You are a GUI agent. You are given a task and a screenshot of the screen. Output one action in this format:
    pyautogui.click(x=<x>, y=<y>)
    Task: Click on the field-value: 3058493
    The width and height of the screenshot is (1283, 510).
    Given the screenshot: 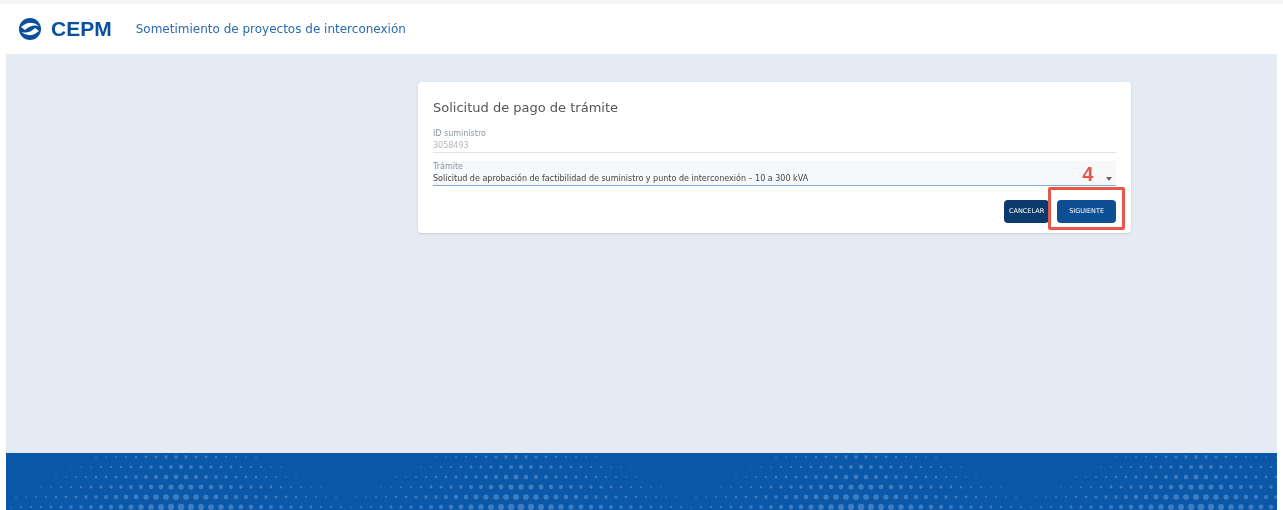 What is the action you would take?
    pyautogui.click(x=451, y=145)
    